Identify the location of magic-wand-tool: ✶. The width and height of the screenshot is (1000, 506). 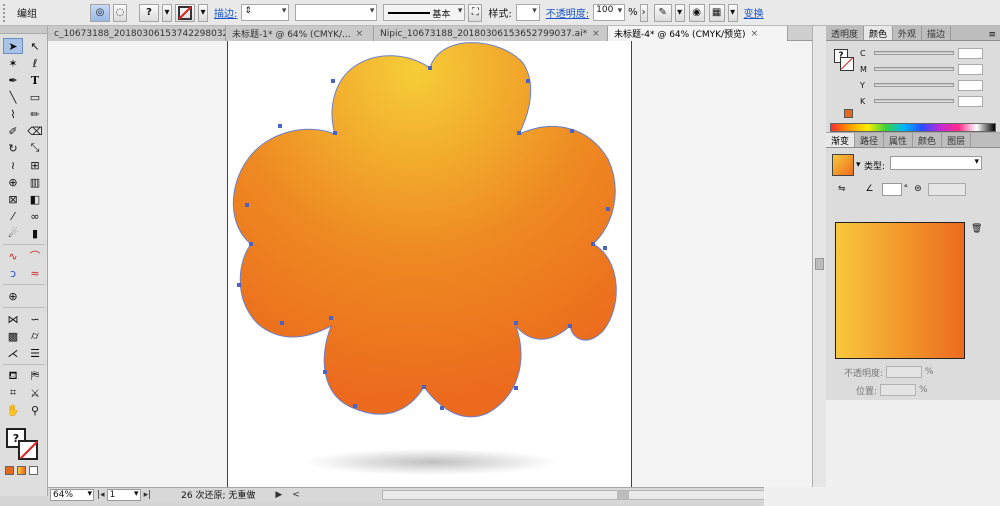
(13, 63).